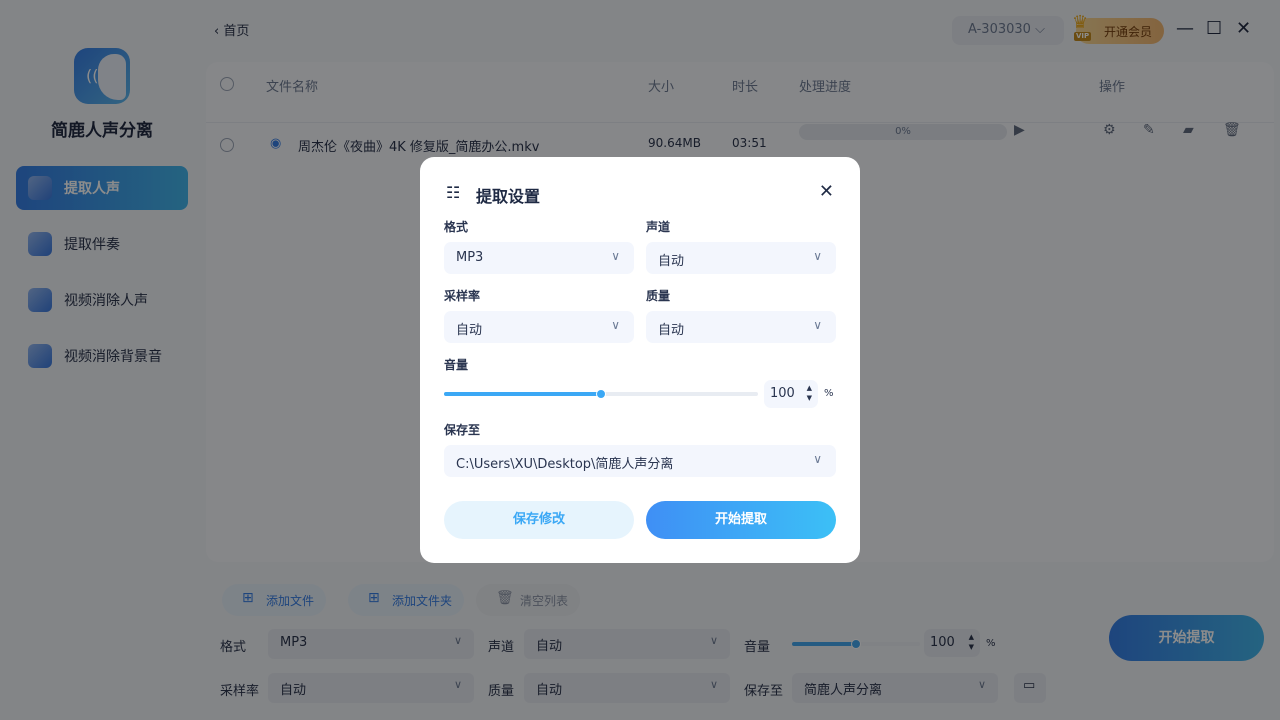  What do you see at coordinates (1214, 28) in the screenshot?
I see `maximize-button: ☐` at bounding box center [1214, 28].